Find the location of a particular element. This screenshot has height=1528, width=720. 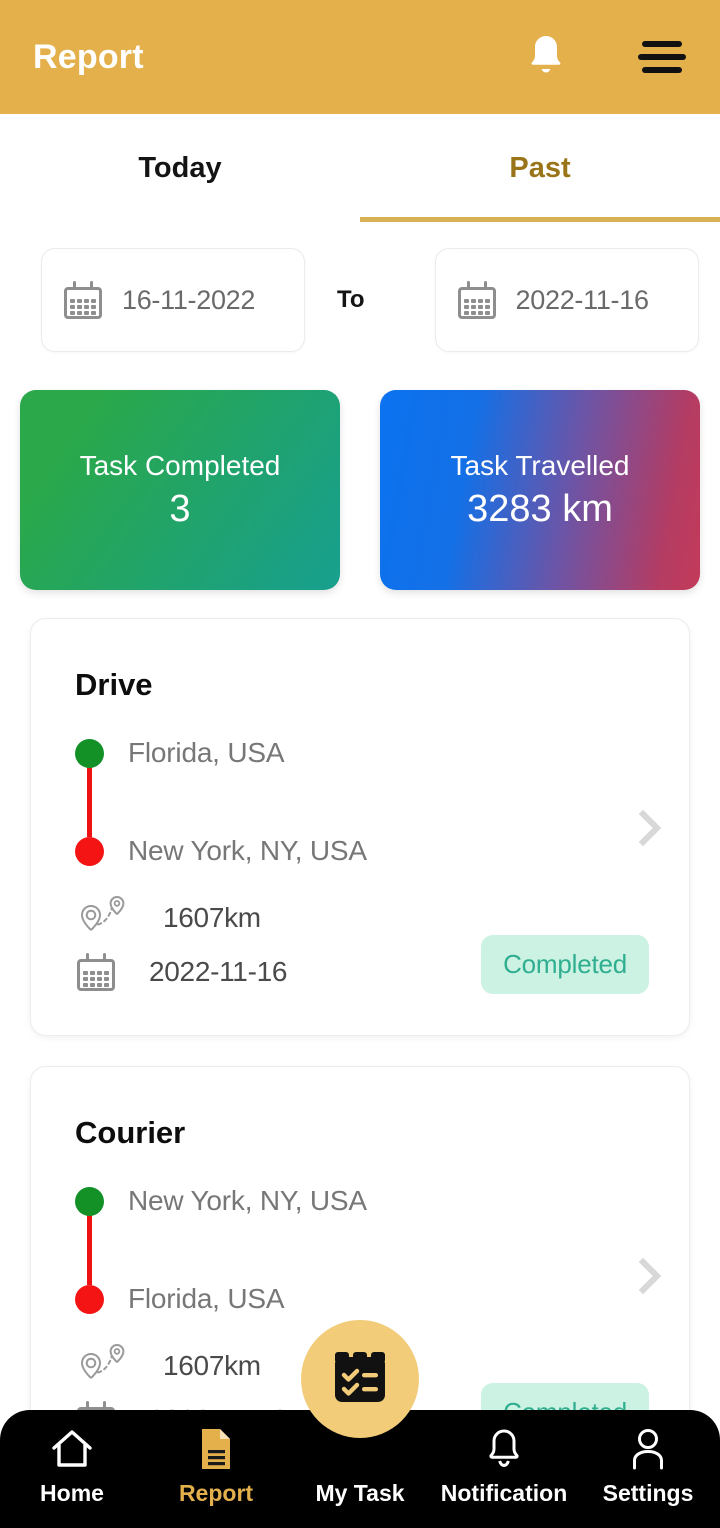

person-icon is located at coordinates (648, 1449).